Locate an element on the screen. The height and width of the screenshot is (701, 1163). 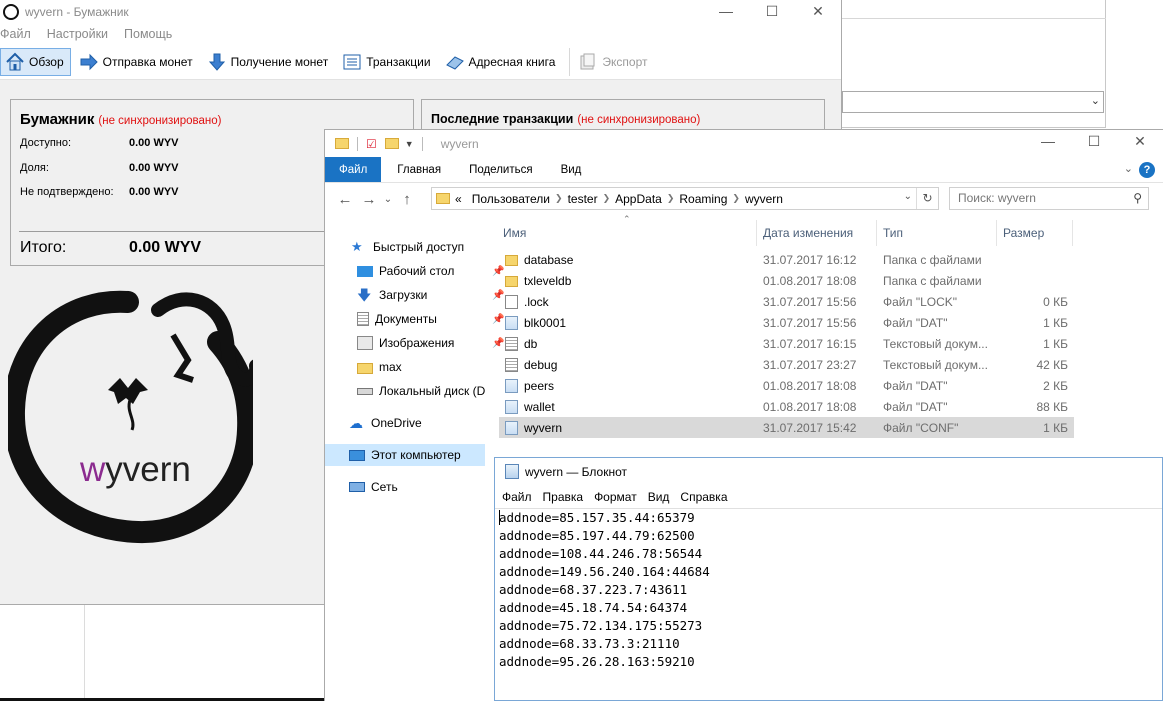
nav-local-disk: Локальный диск (D is located at coordinates (421, 391).